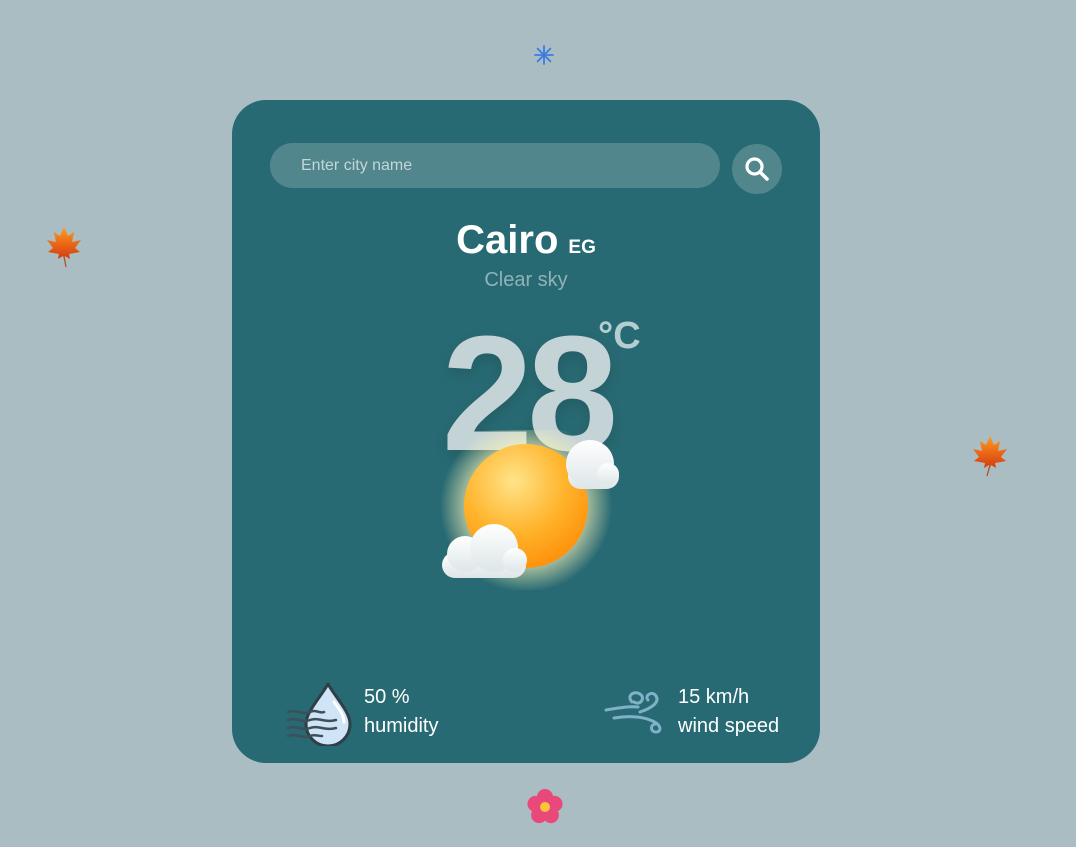 This screenshot has height=847, width=1076. Describe the element at coordinates (633, 712) in the screenshot. I see `wind-icon` at that location.